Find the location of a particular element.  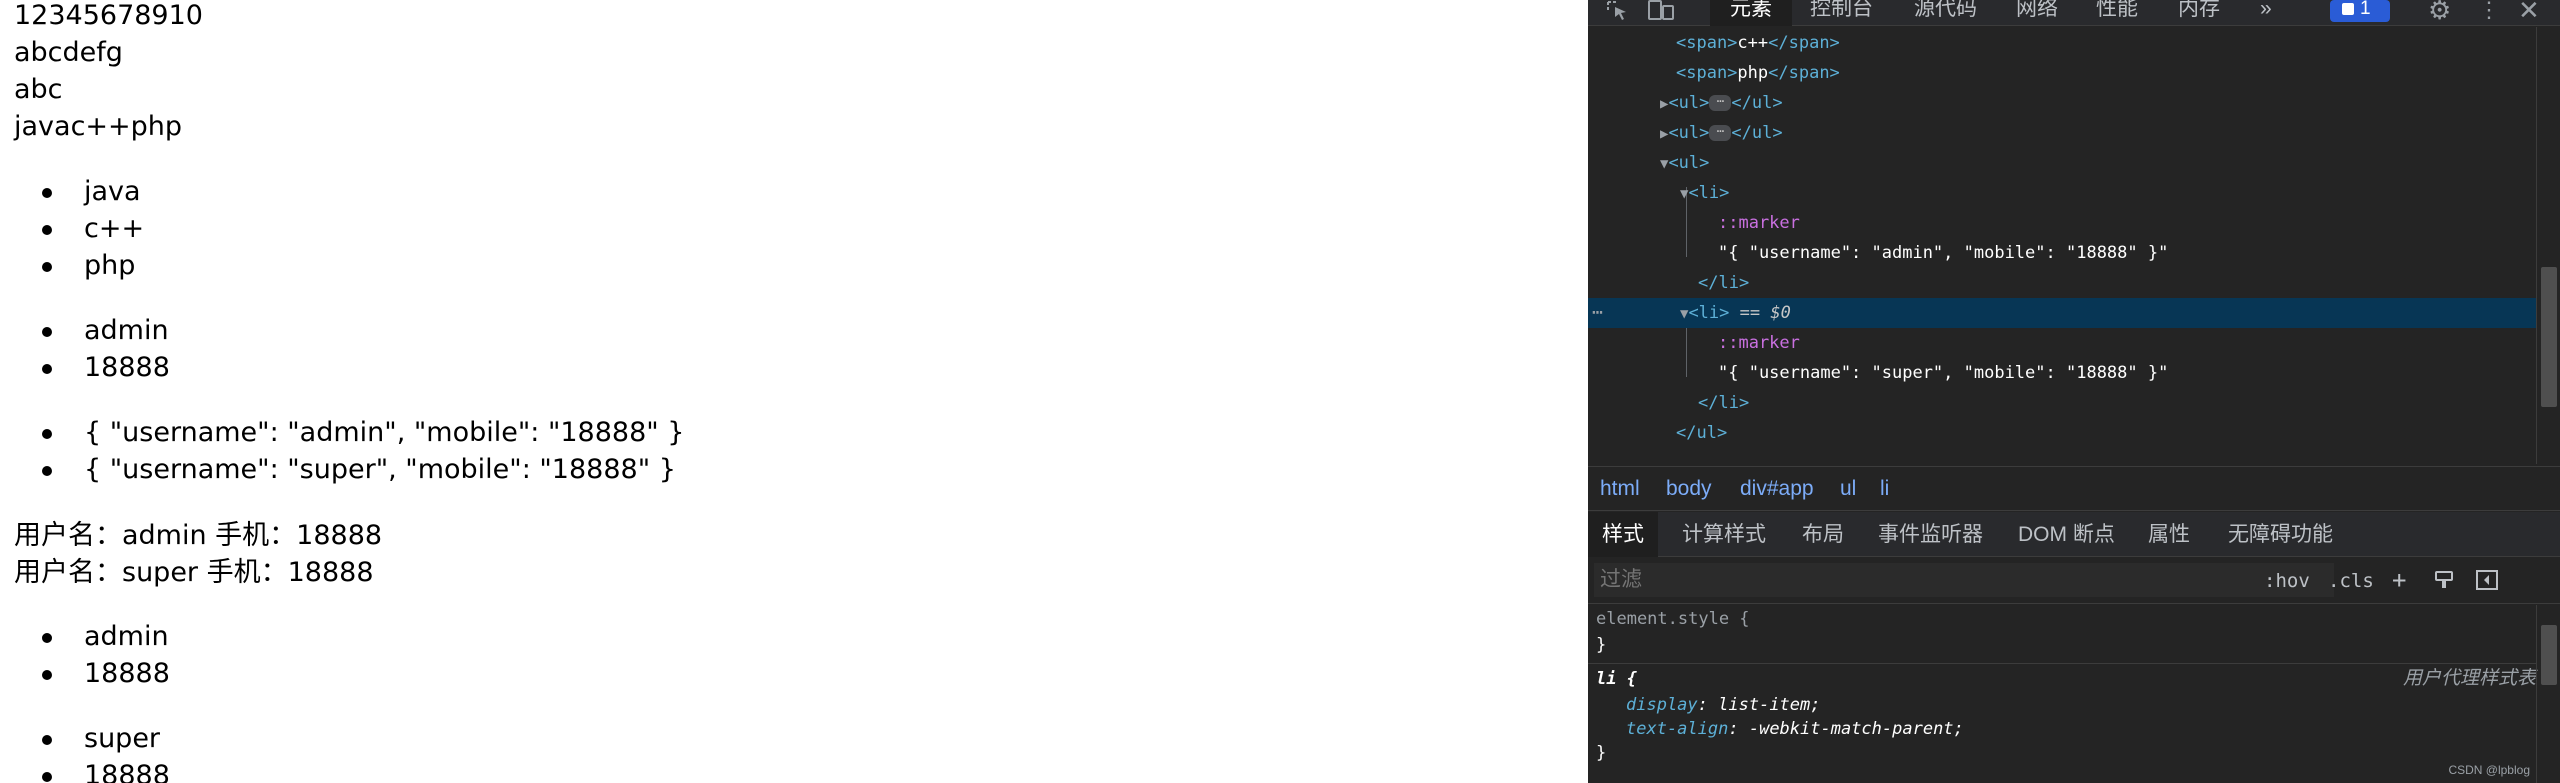

breadcrumb-li: li is located at coordinates (1884, 488).